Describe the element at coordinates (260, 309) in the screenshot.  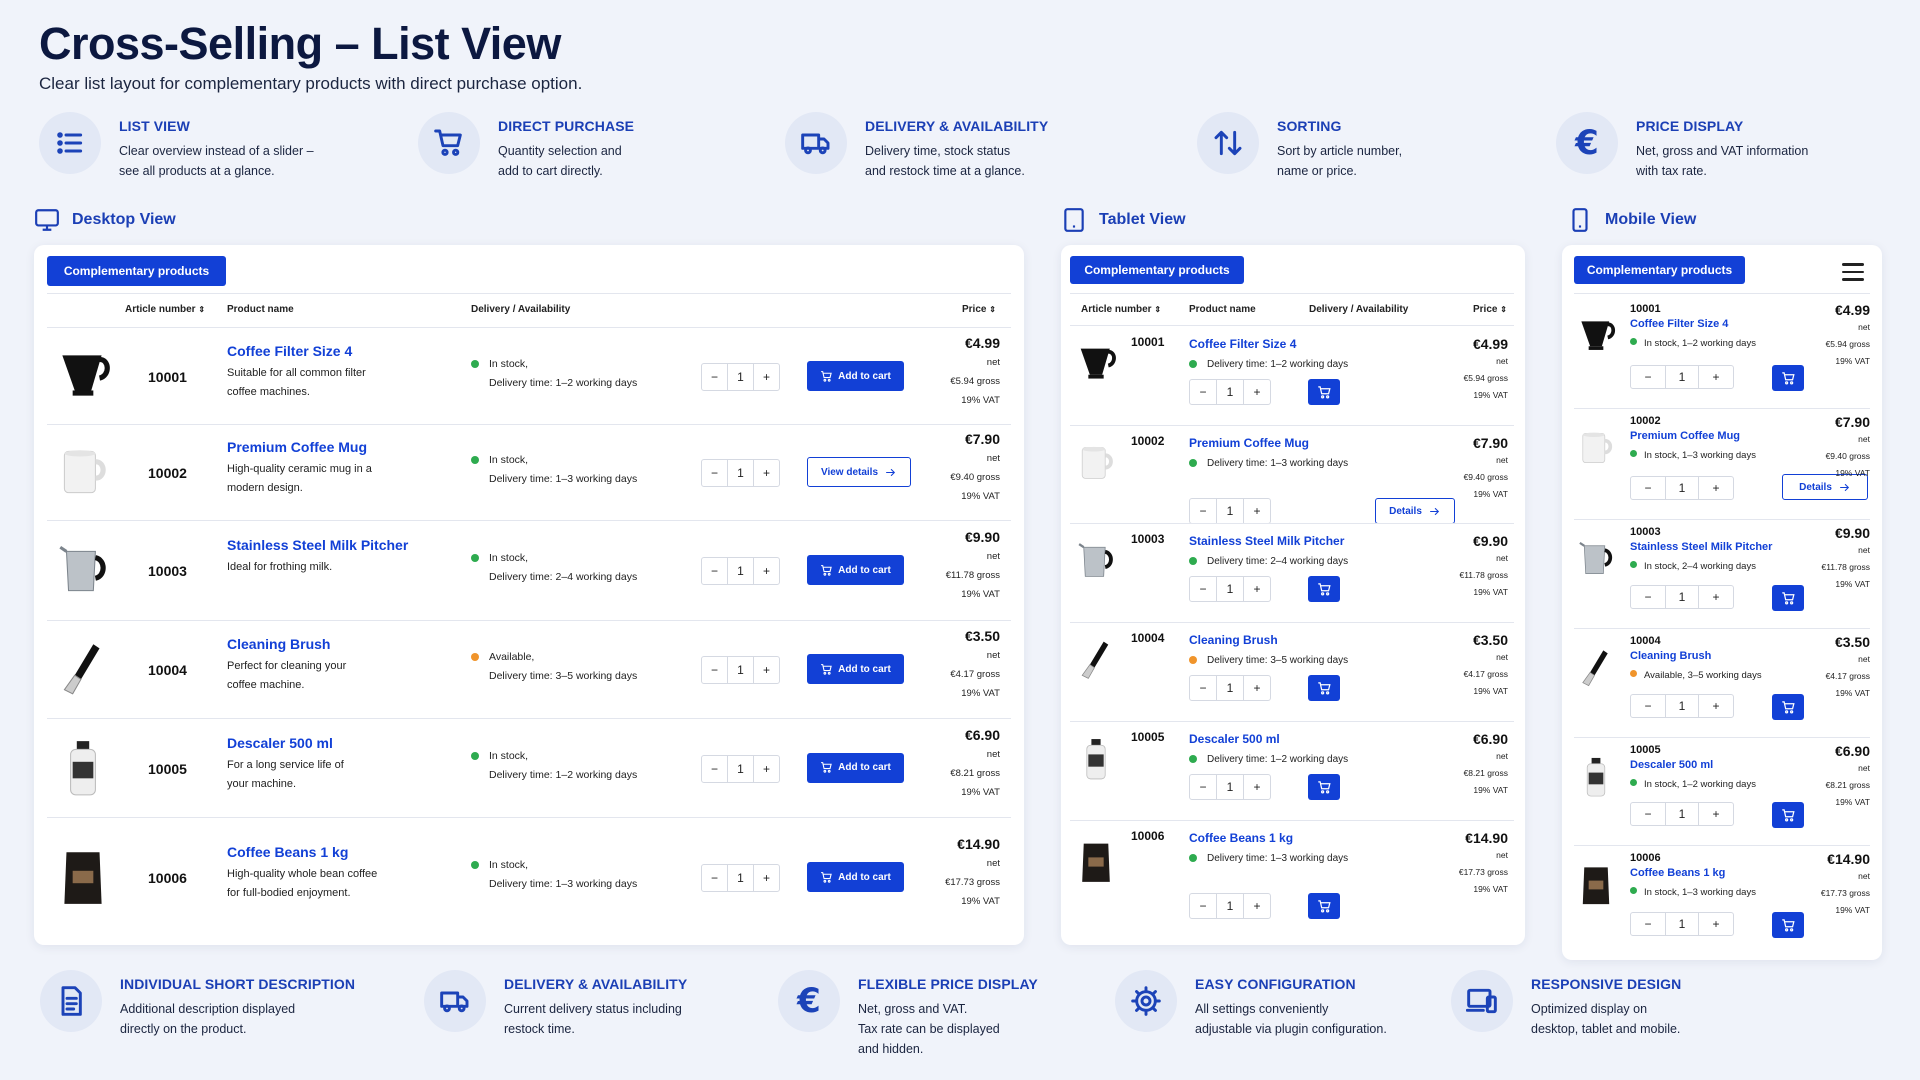
I see `column-product-name: Product name` at that location.